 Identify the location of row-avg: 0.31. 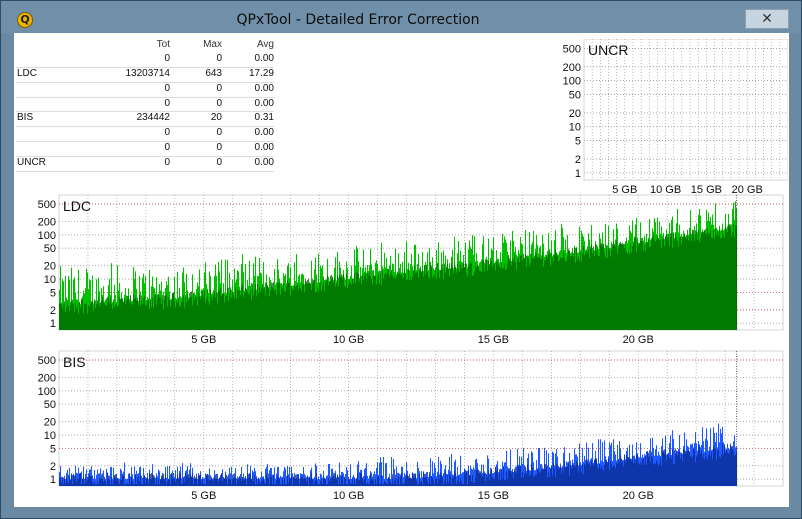
(264, 118).